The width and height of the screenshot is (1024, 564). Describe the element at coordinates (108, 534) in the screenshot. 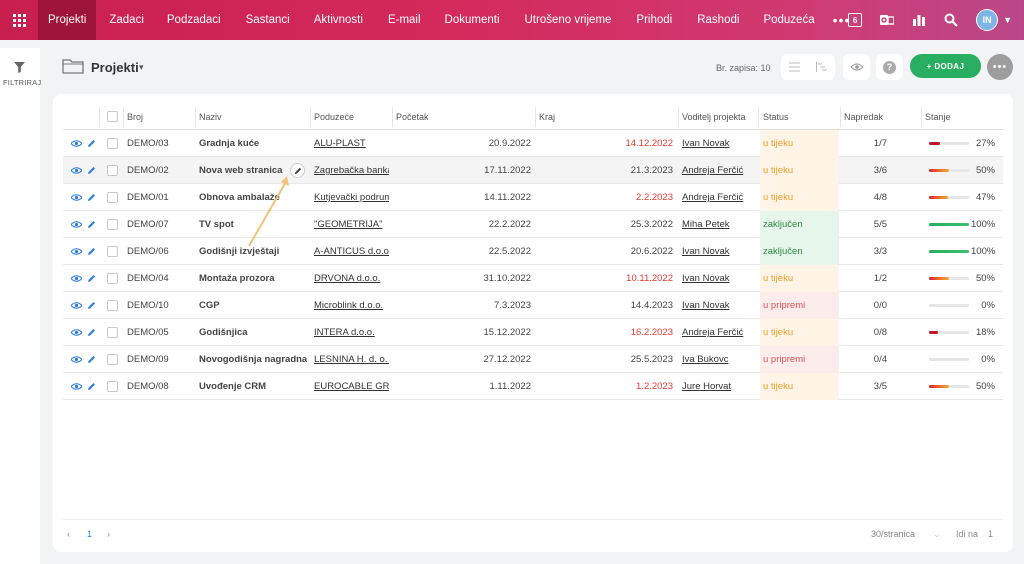

I see `pagination-next-button: ›` at that location.